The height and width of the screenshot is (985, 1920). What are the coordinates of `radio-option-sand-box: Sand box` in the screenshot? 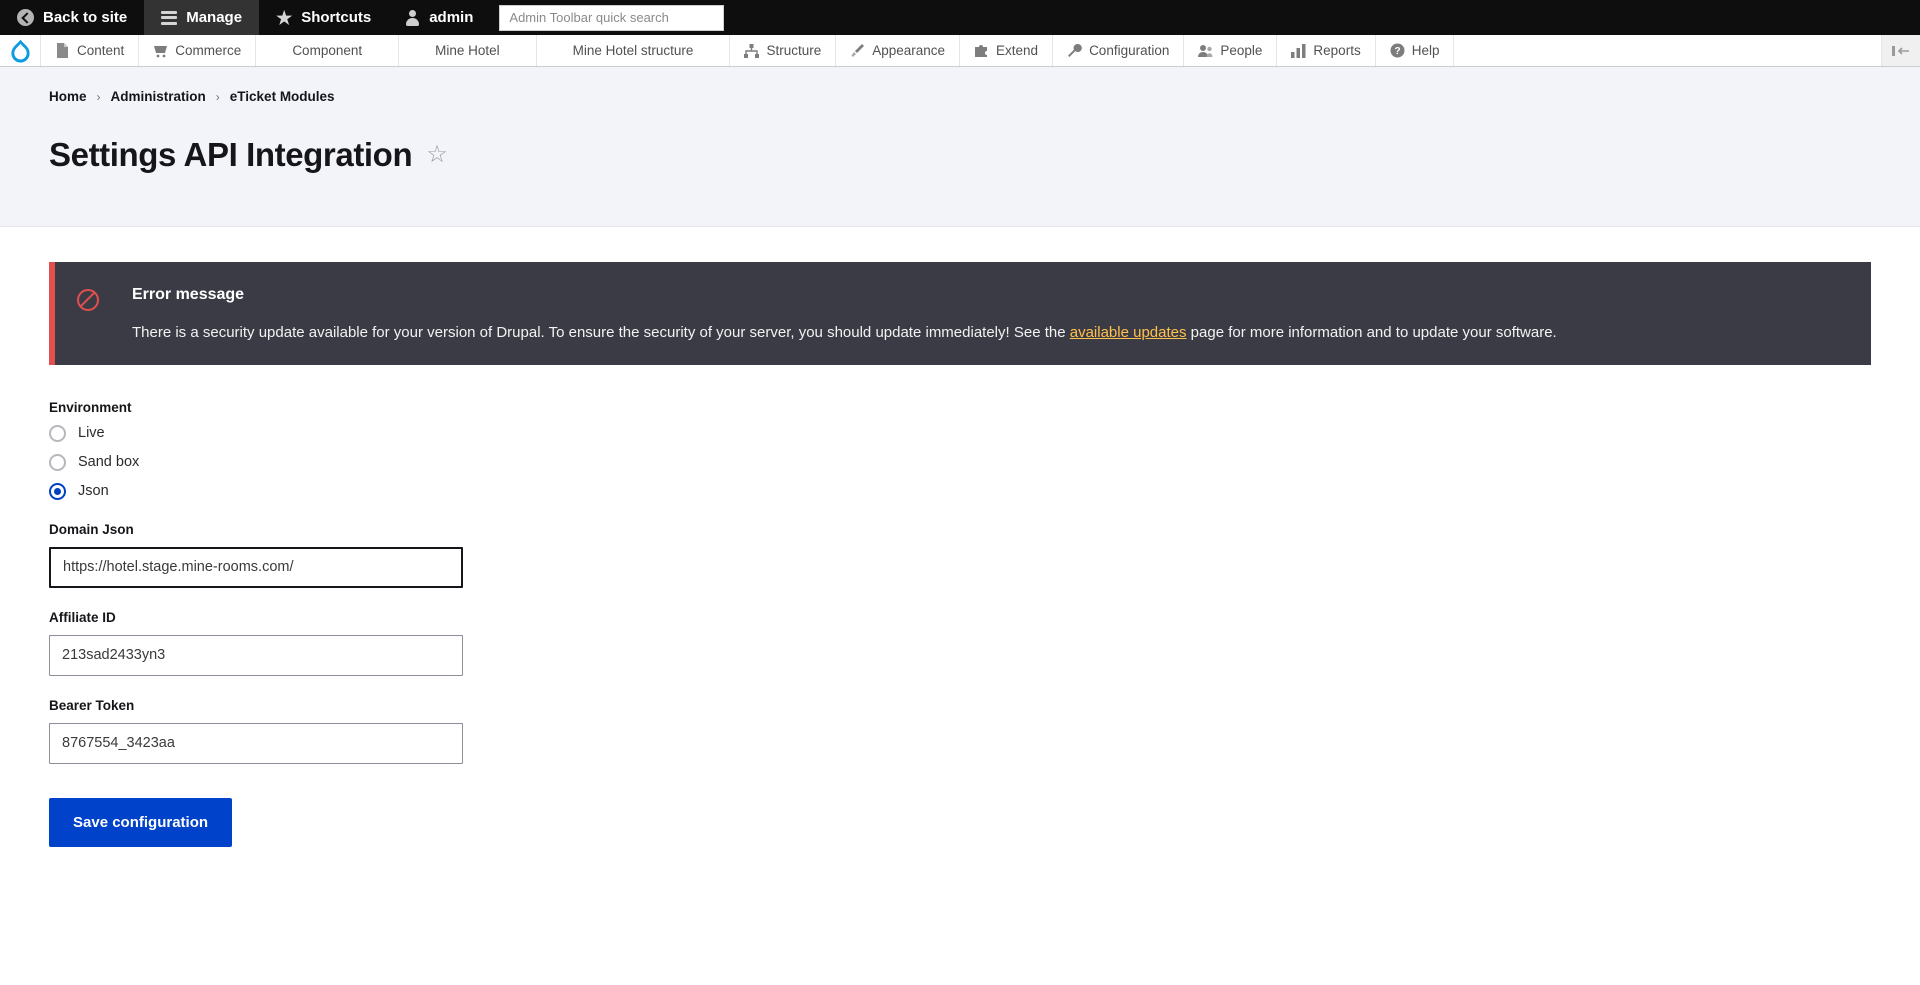 It's located at (960, 462).